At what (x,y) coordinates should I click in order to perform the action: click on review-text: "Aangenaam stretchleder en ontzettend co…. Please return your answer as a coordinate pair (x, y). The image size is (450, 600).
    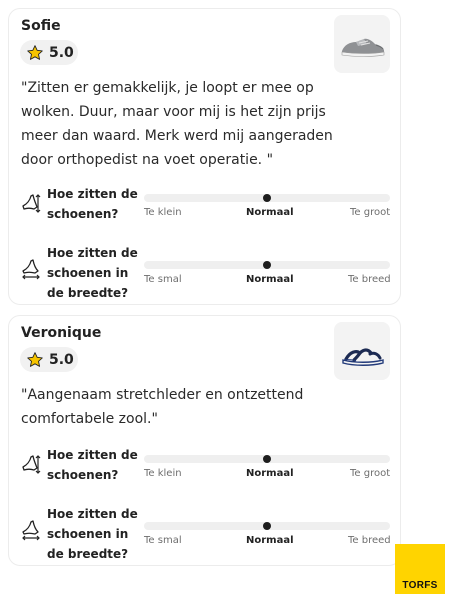
    Looking at the image, I should click on (162, 407).